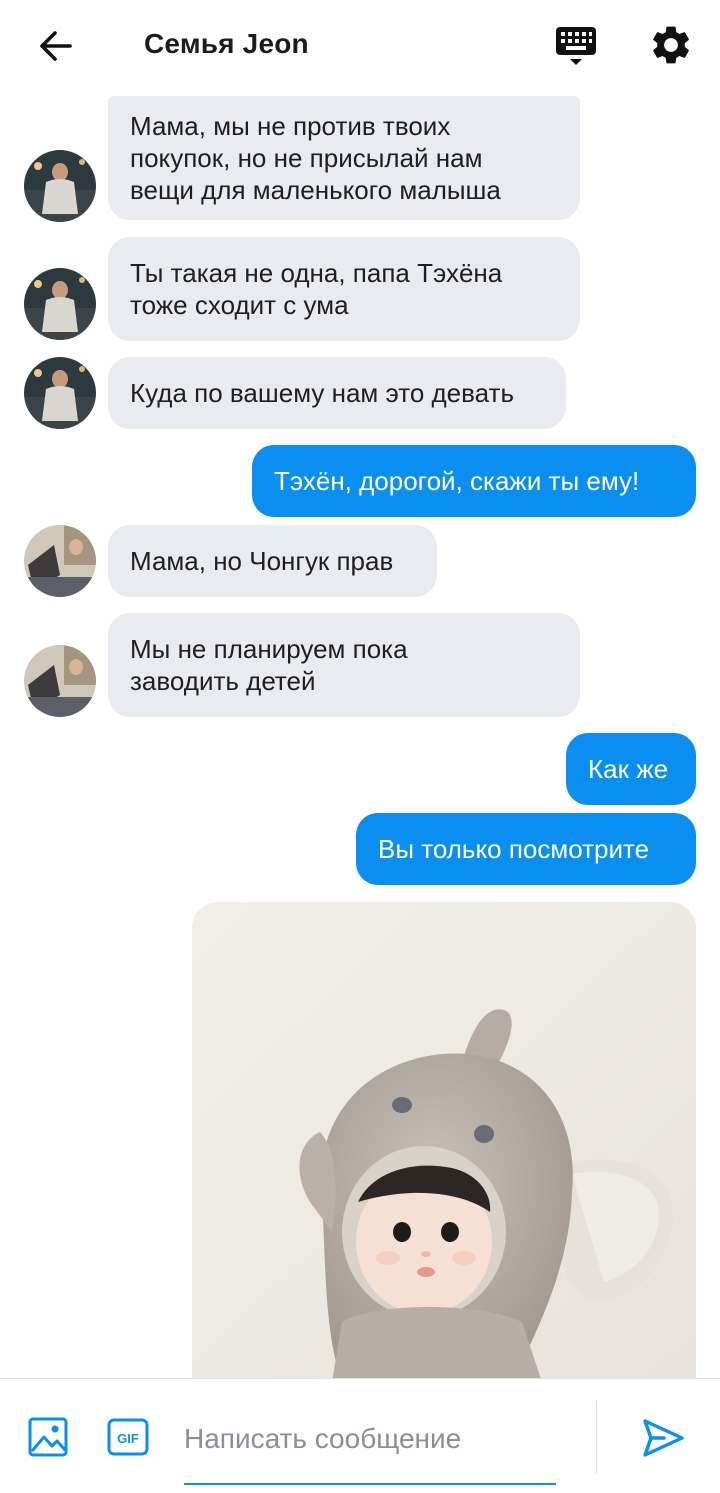 Image resolution: width=720 pixels, height=1493 pixels. What do you see at coordinates (272, 561) in the screenshot?
I see `message-bubble: Мама, но Чонгук прав` at bounding box center [272, 561].